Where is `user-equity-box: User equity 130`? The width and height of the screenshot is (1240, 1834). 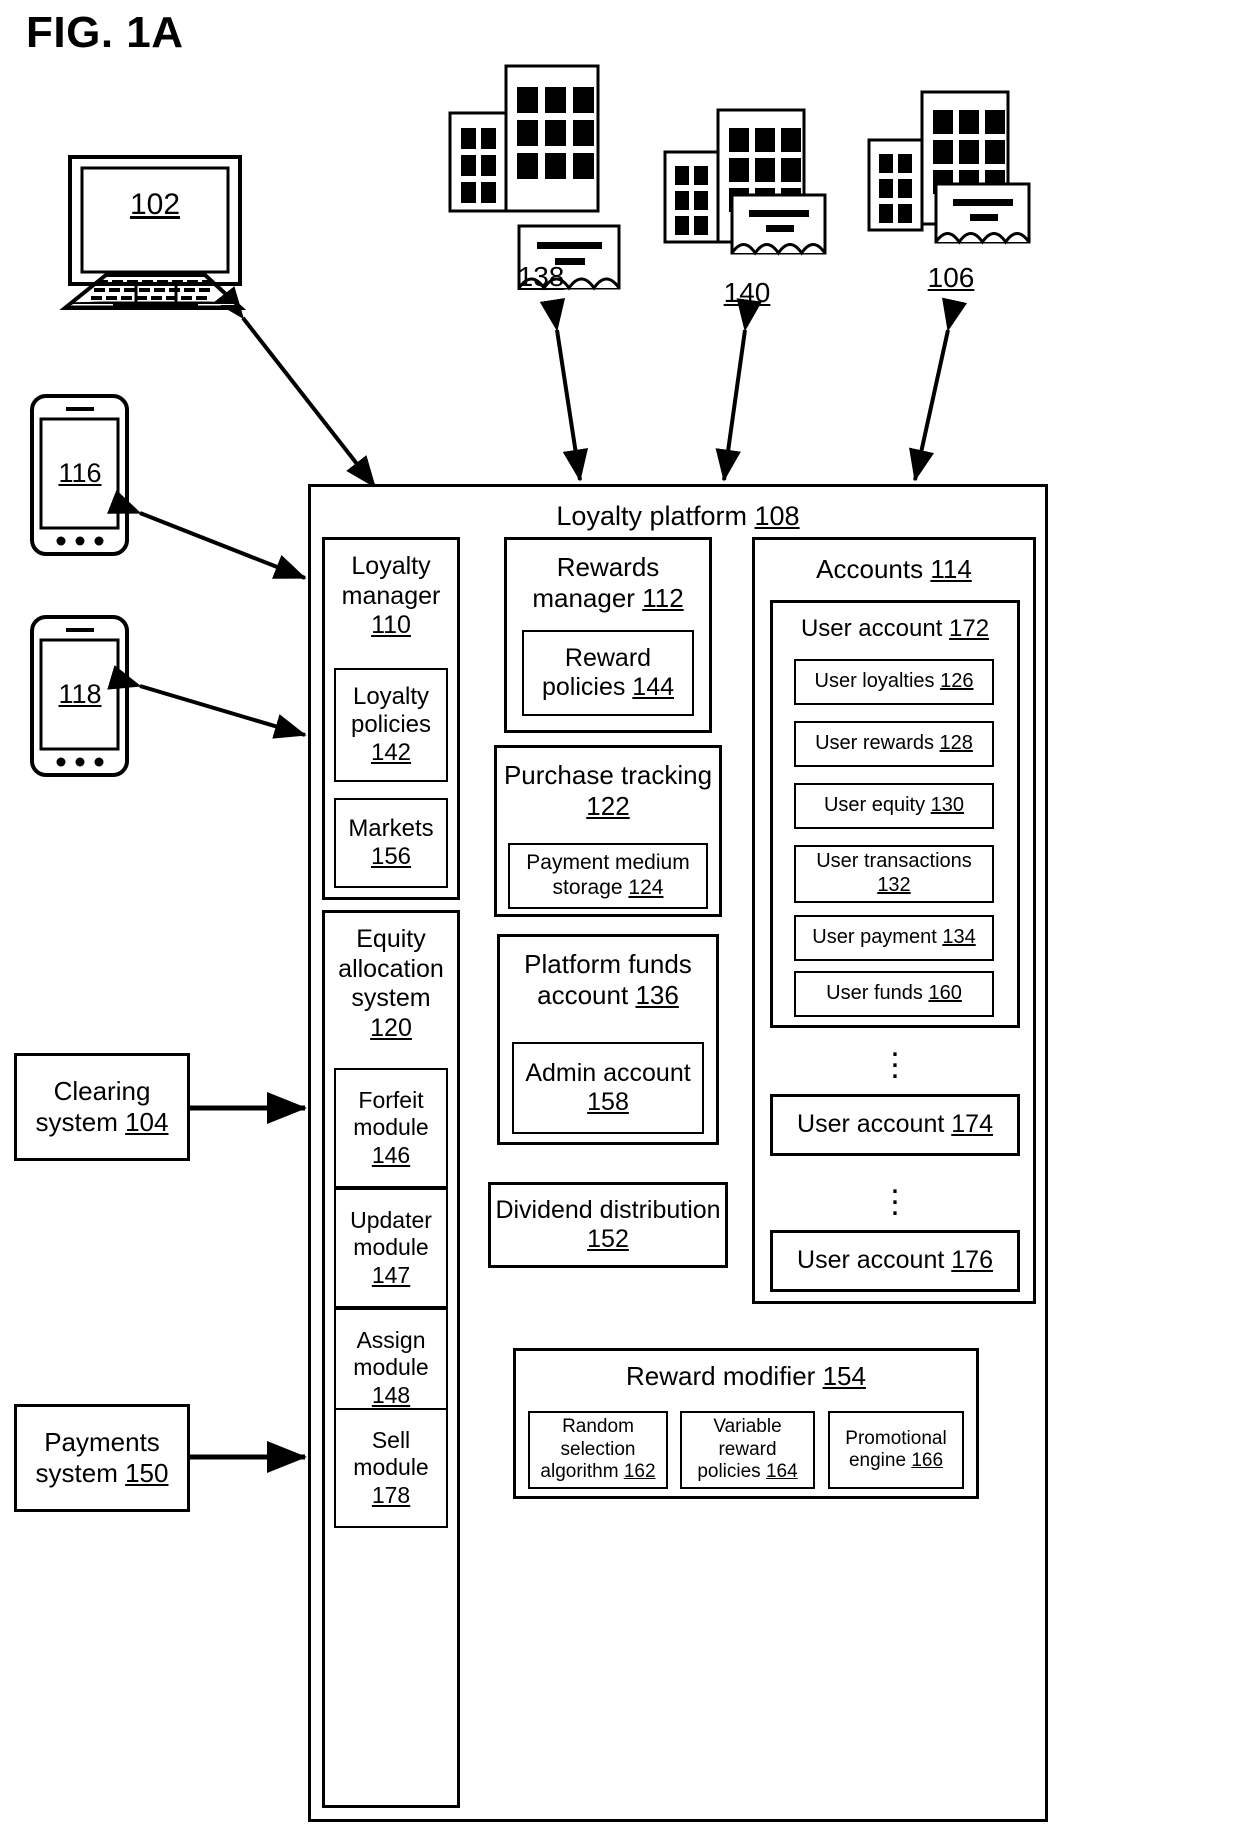
user-equity-box: User equity 130 is located at coordinates (894, 806).